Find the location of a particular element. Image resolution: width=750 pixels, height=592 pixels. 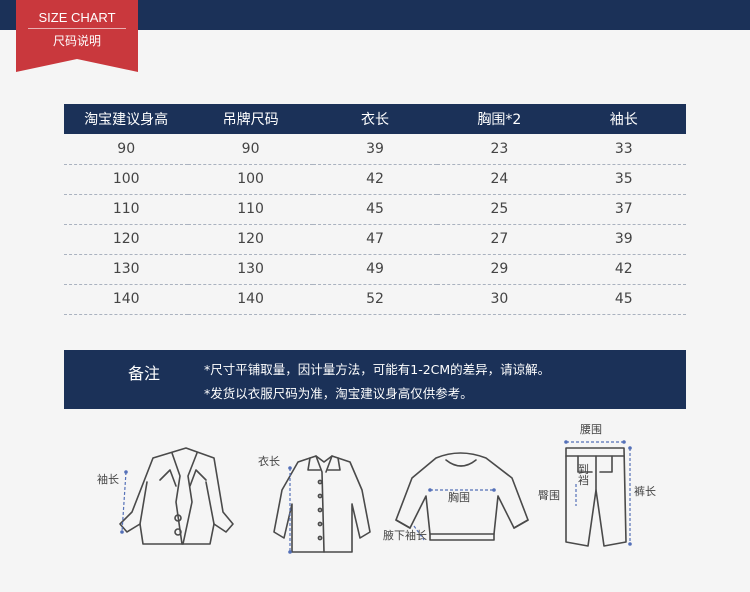

size-chart-badge: SIZE CHART 尺码说明 is located at coordinates (77, 36).